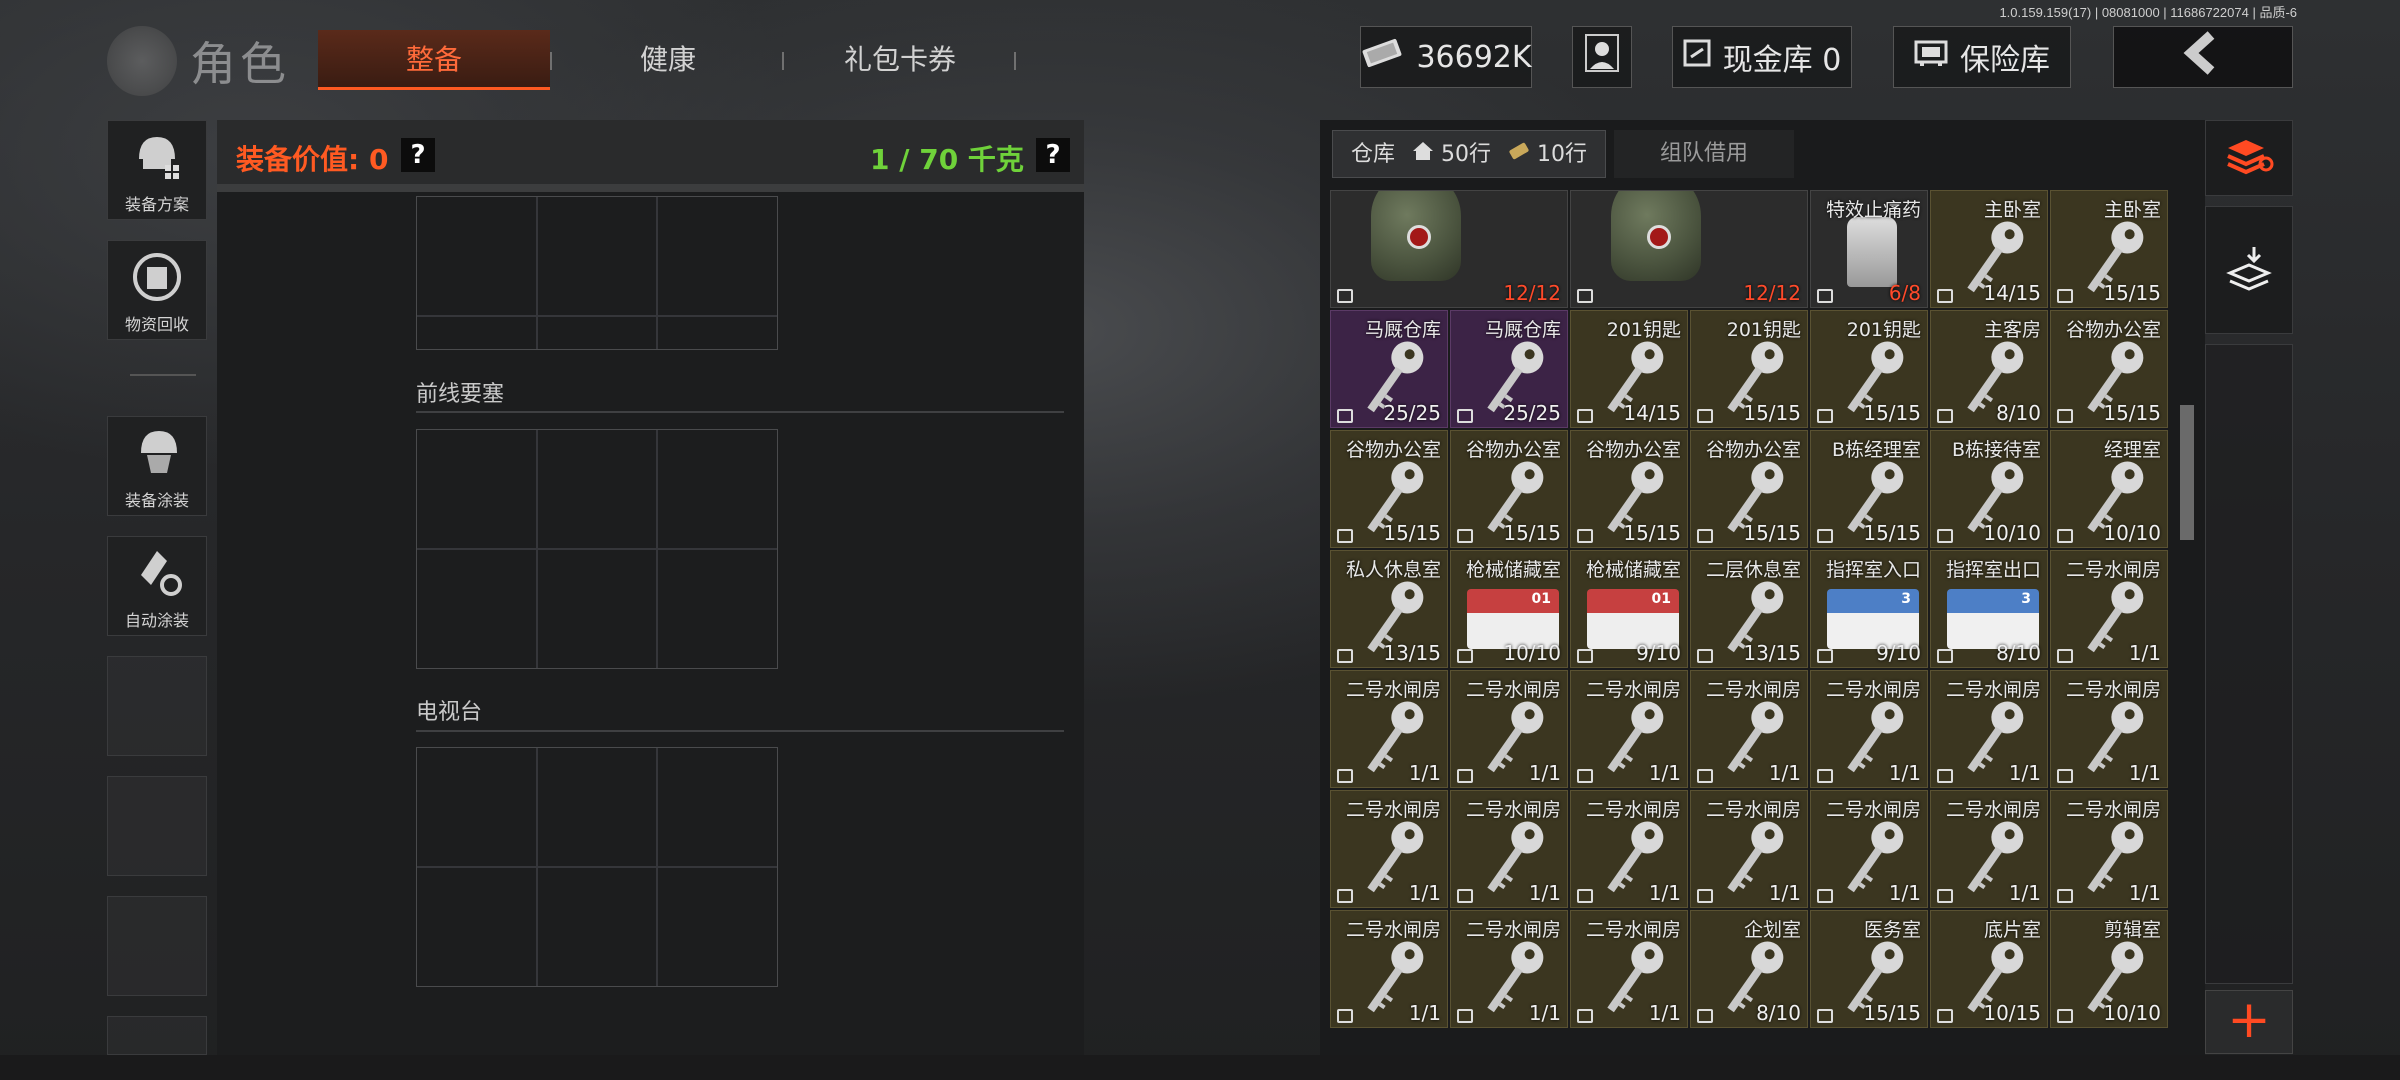 This screenshot has height=1080, width=2400. Describe the element at coordinates (1513, 570) in the screenshot. I see `item-name: 枪械储藏室` at that location.